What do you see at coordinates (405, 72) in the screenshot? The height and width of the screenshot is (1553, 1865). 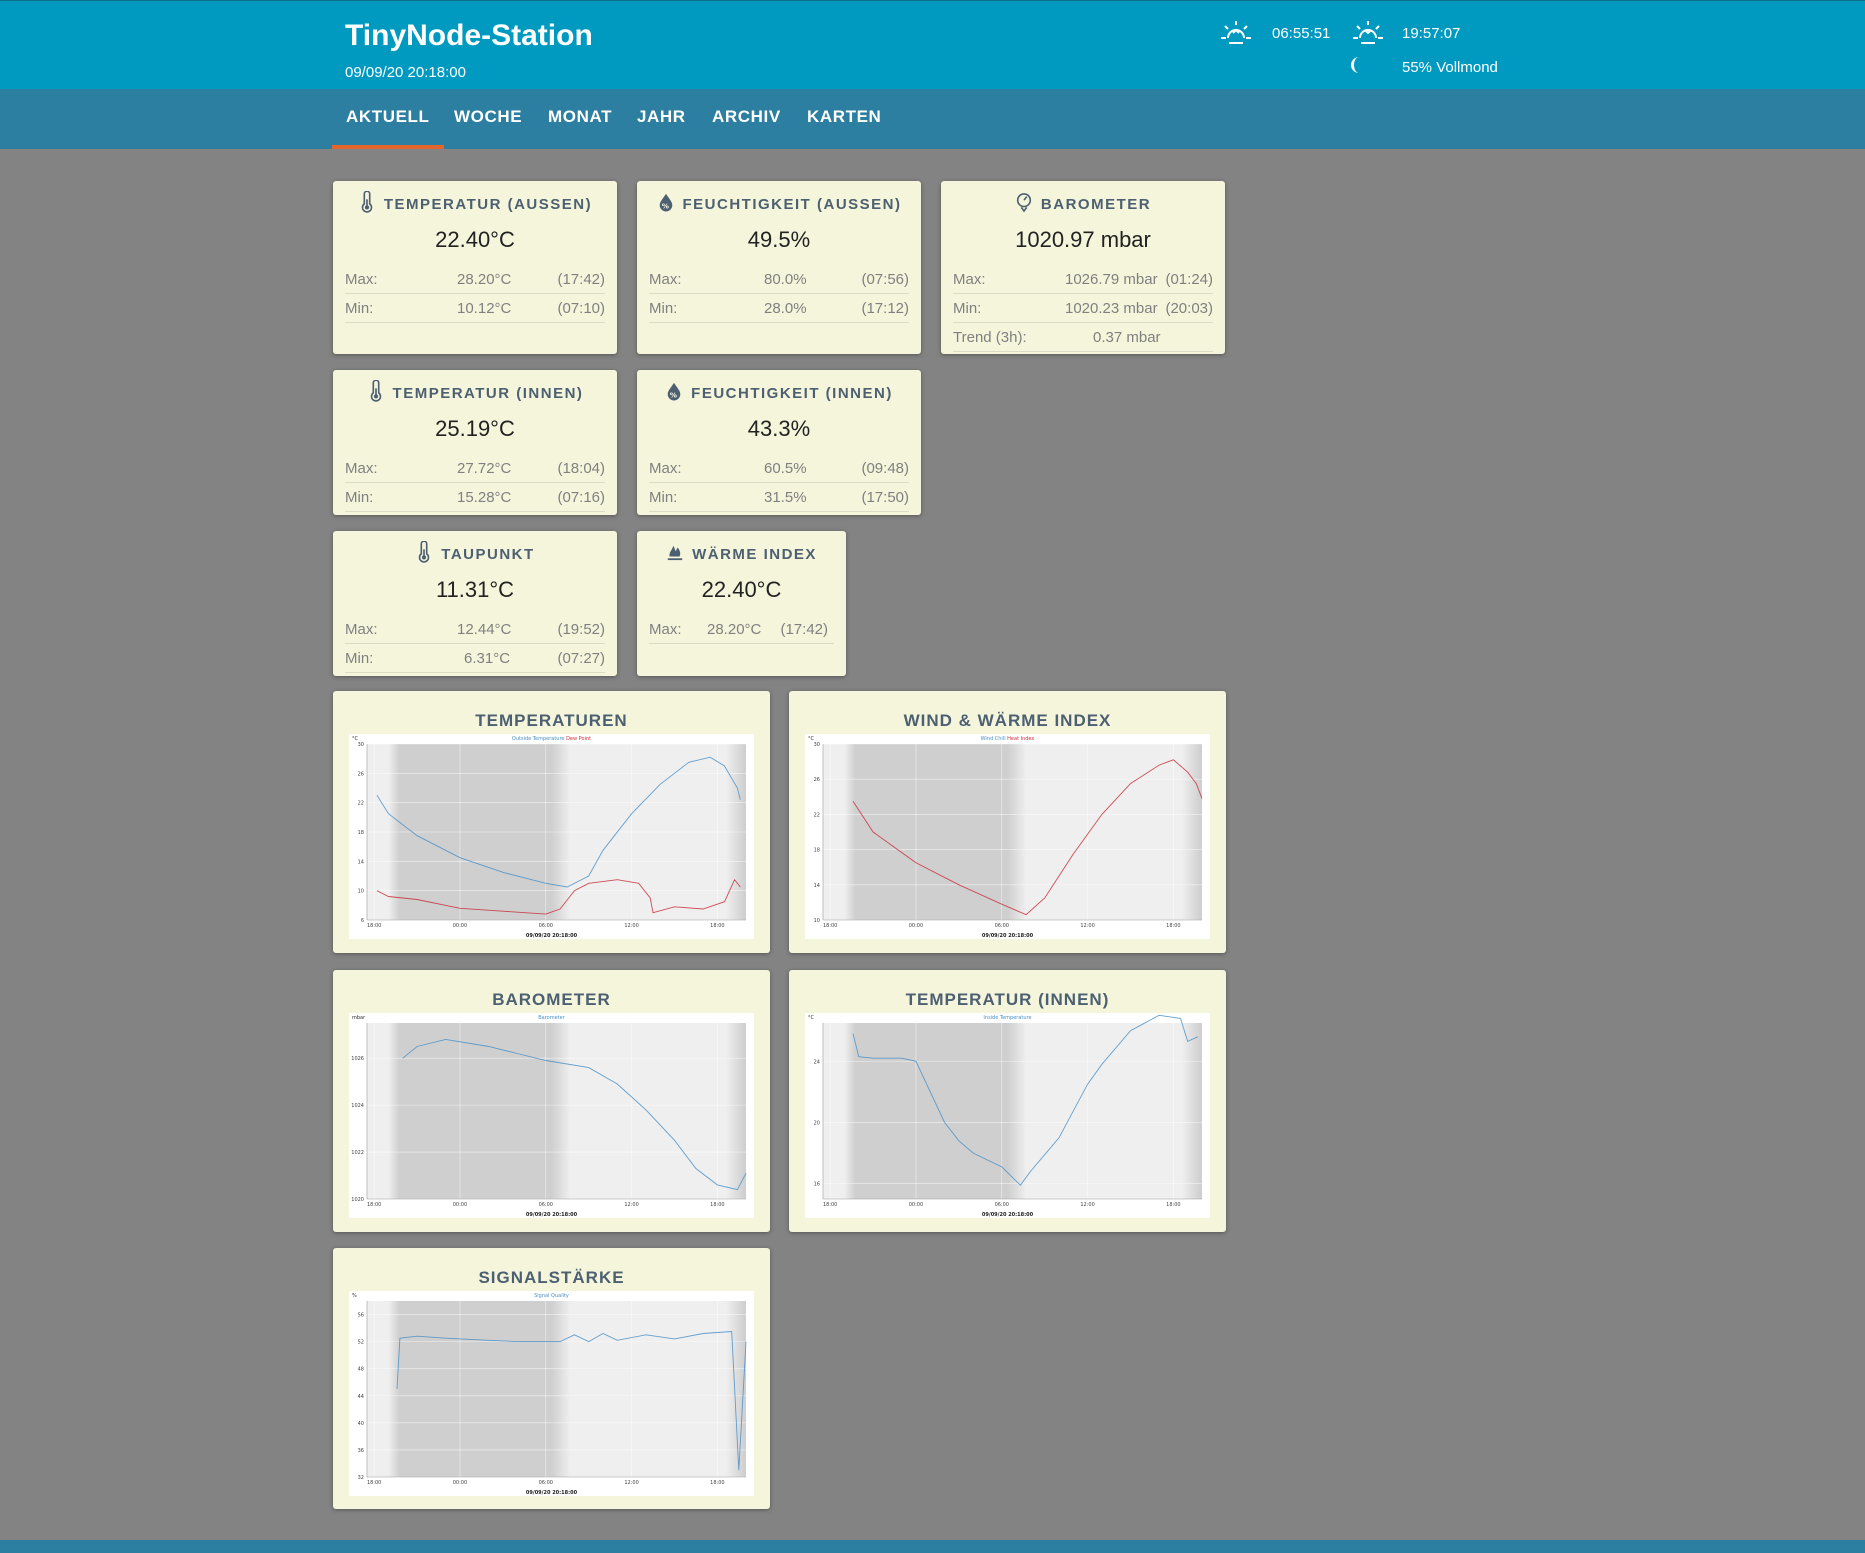 I see `station-datetime: 09/09/20 20:18:00` at bounding box center [405, 72].